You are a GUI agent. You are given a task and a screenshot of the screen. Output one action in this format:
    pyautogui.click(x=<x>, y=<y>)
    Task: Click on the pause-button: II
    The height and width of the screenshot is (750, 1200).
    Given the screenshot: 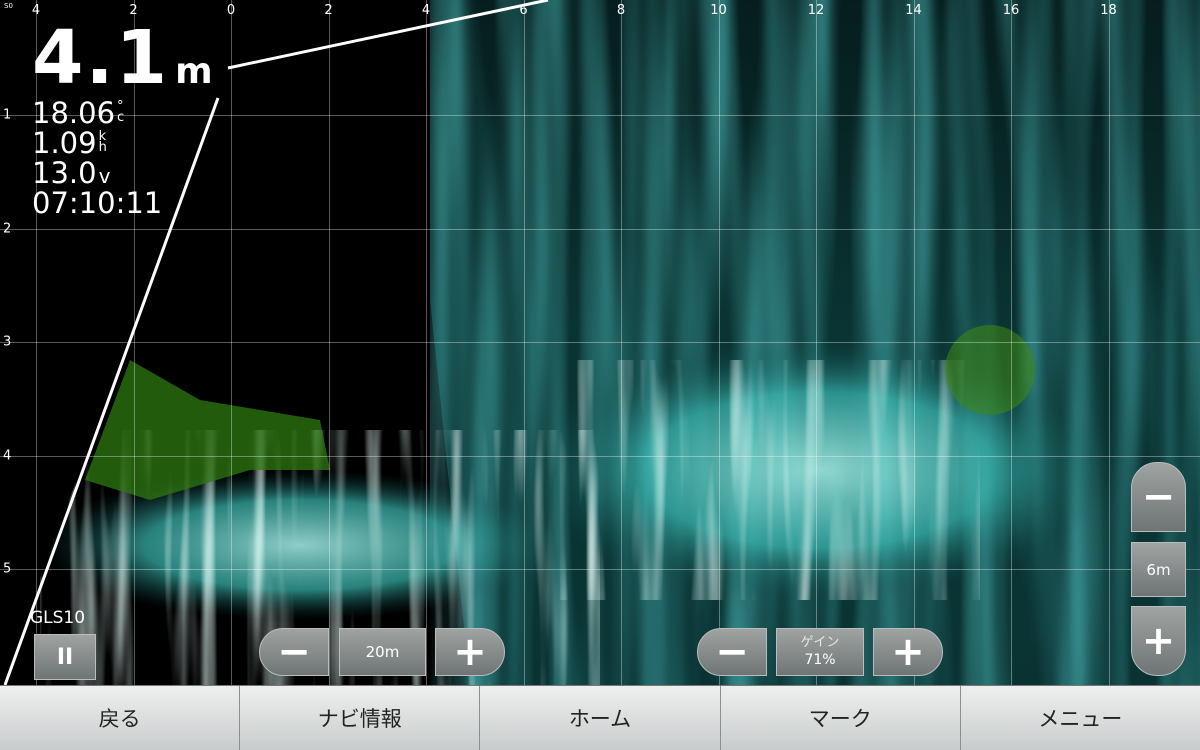 What is the action you would take?
    pyautogui.click(x=65, y=657)
    